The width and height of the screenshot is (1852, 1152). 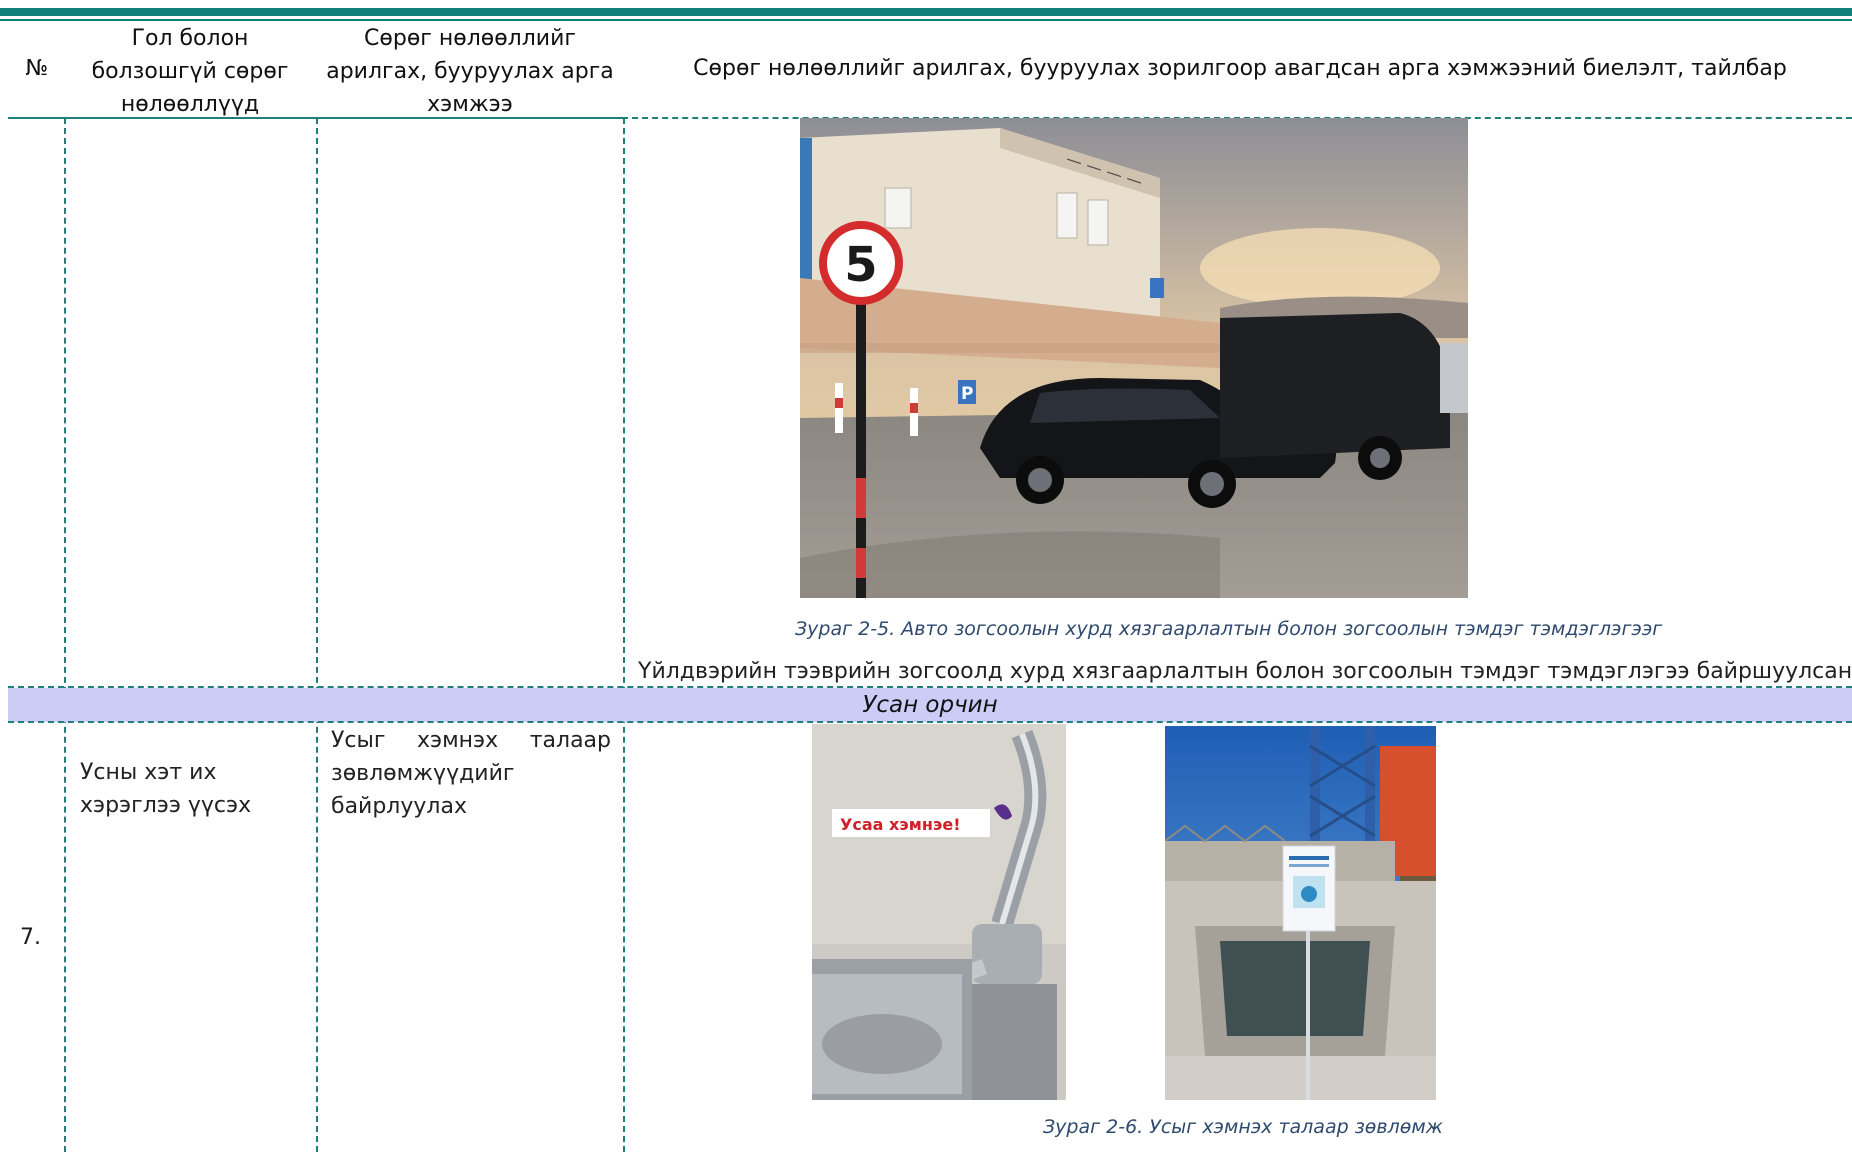 I want to click on section-water-environment: Усан орчин, so click(x=930, y=705).